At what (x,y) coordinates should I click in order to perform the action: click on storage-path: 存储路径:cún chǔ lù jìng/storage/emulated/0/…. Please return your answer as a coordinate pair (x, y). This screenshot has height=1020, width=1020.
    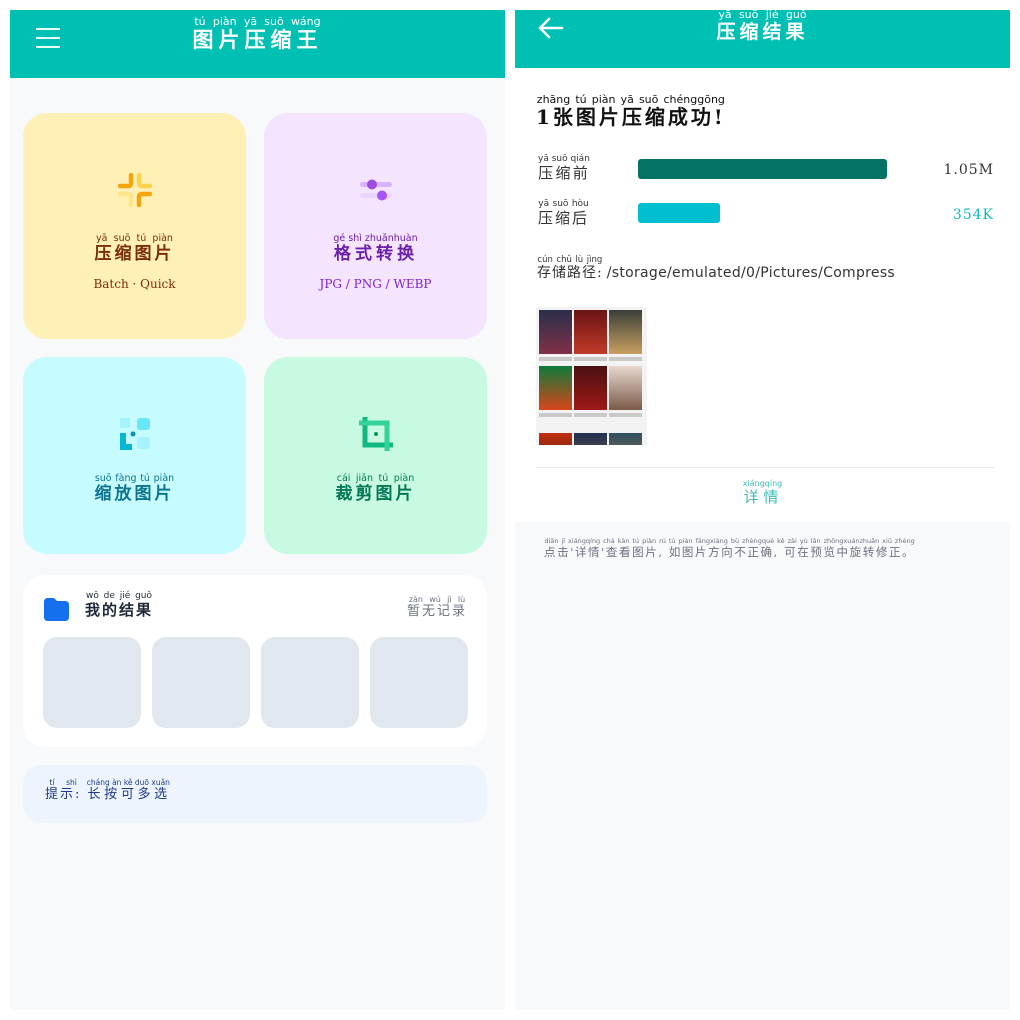
    Looking at the image, I should click on (716, 268).